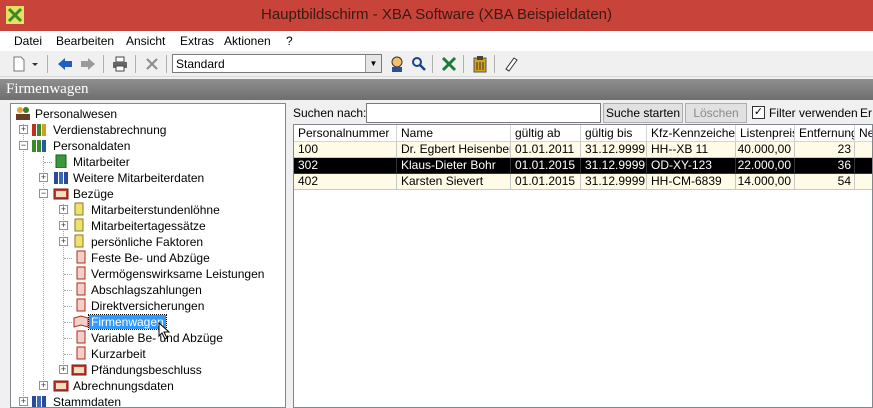 The width and height of the screenshot is (873, 408). Describe the element at coordinates (397, 64) in the screenshot. I see `user-search-icon` at that location.